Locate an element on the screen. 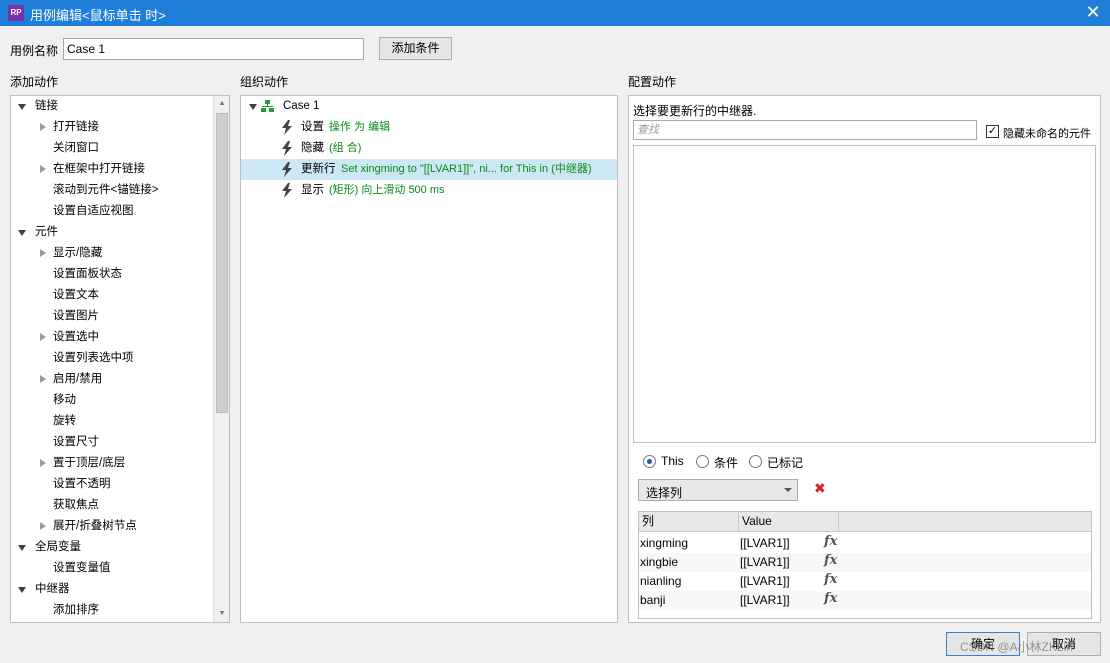 This screenshot has height=663, width=1110. case-name-input: Case 1 is located at coordinates (213, 49).